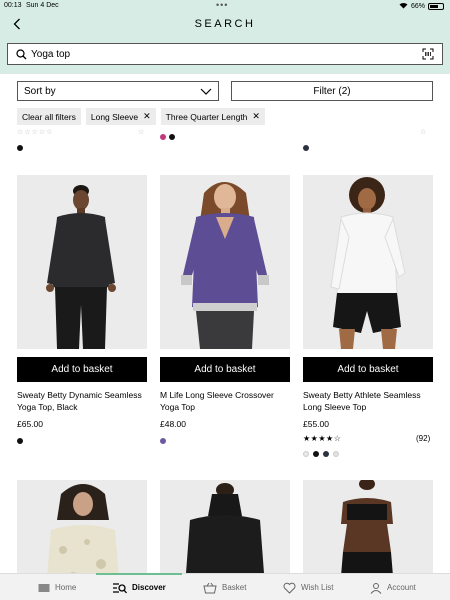 The width and height of the screenshot is (450, 600). What do you see at coordinates (332, 91) in the screenshot?
I see `filter-button: Filter (2)` at bounding box center [332, 91].